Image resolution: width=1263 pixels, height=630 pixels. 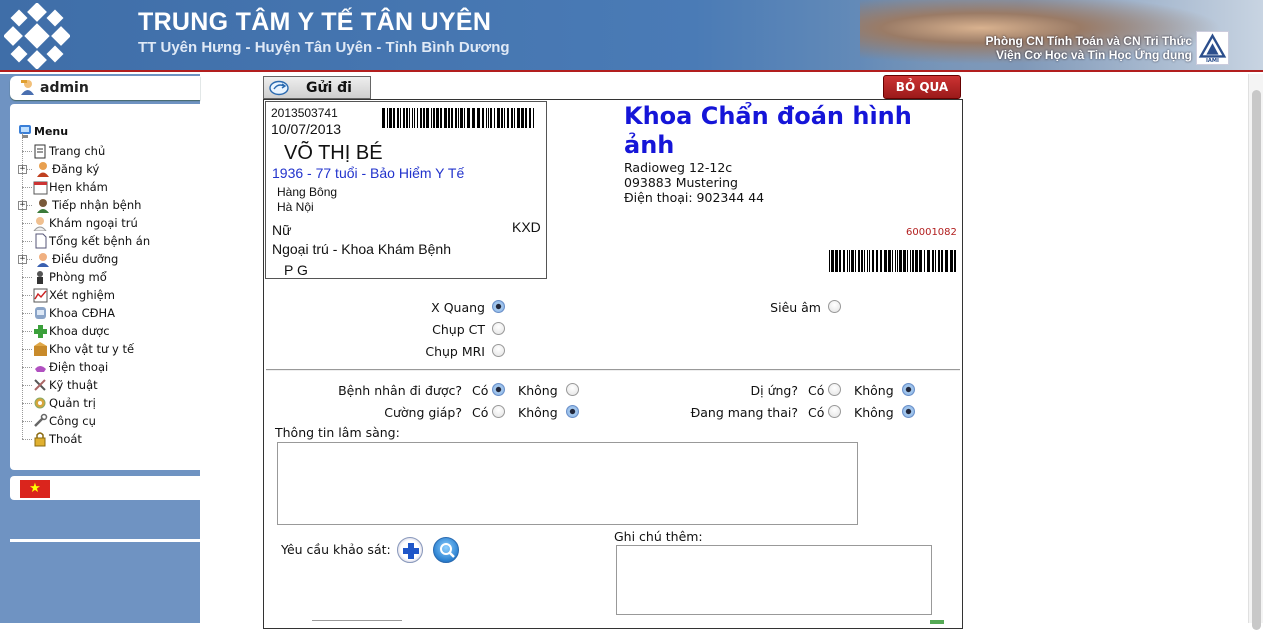 I want to click on add-survey-button, so click(x=410, y=550).